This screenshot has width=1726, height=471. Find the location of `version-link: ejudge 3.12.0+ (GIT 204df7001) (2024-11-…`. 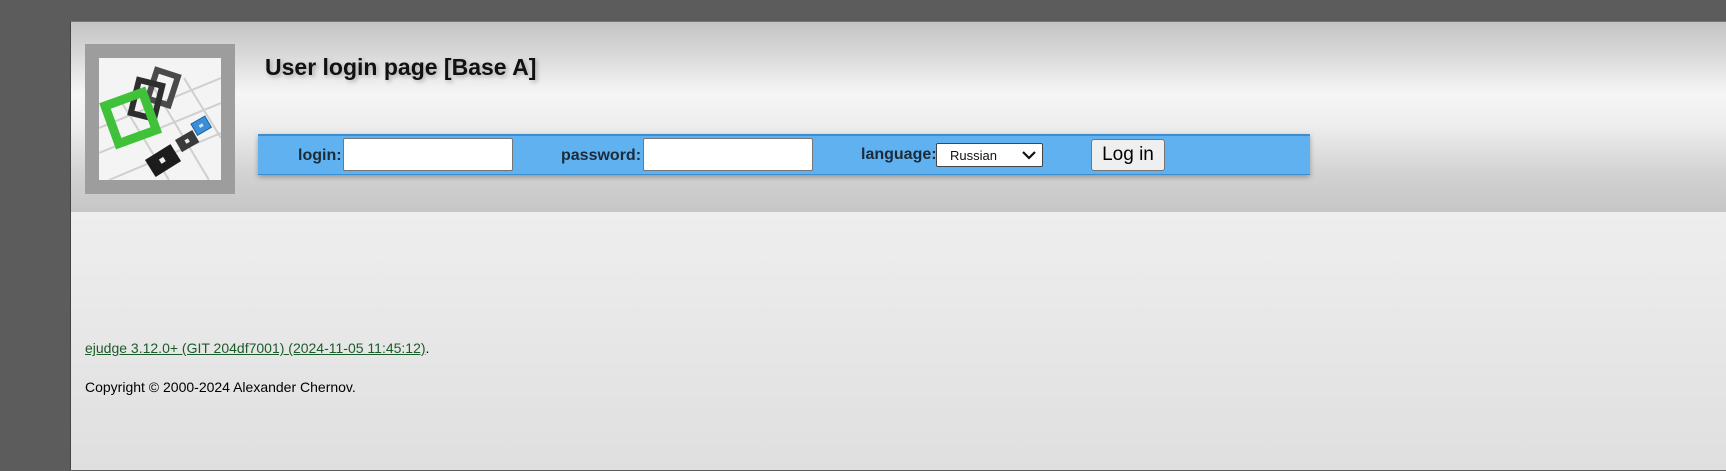

version-link: ejudge 3.12.0+ (GIT 204df7001) (2024-11-… is located at coordinates (255, 348).